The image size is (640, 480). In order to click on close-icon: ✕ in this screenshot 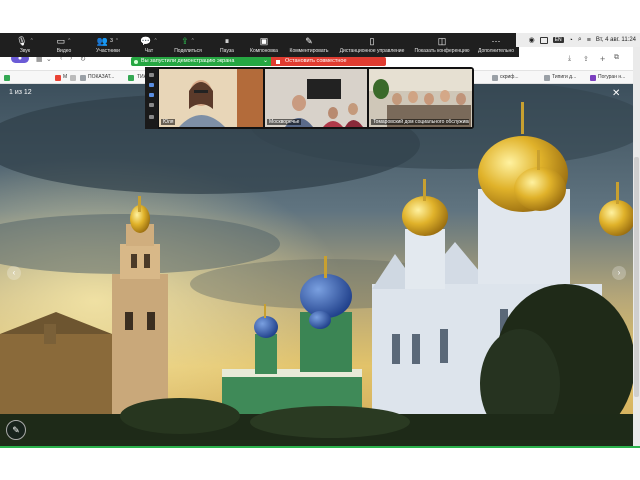, I will do `click(616, 93)`.